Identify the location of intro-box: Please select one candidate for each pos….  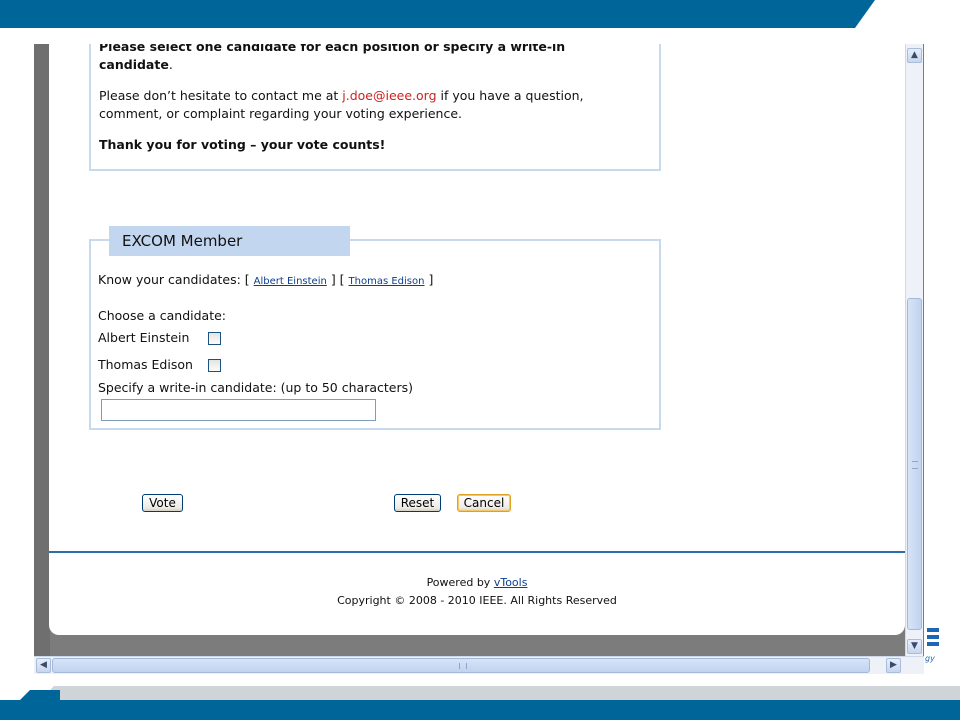
(375, 107).